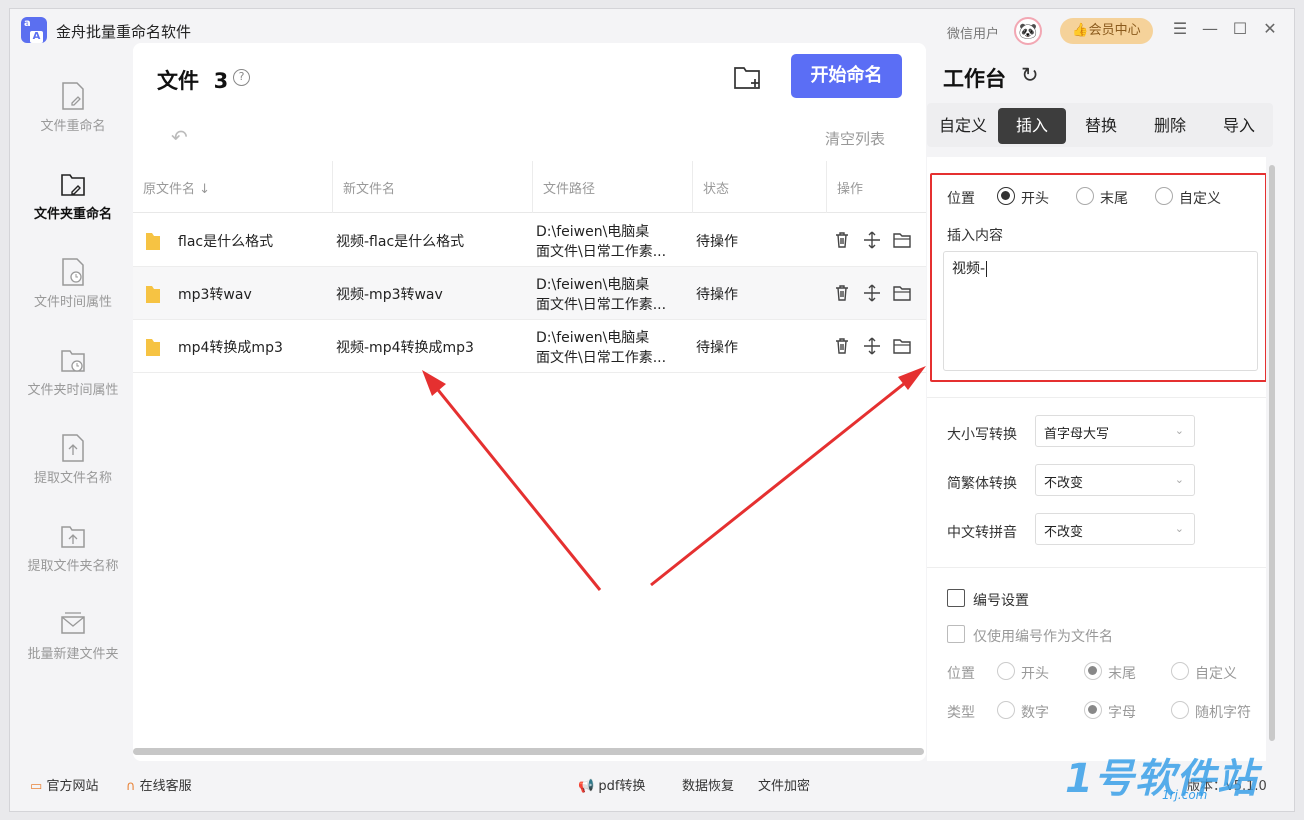  What do you see at coordinates (1122, 712) in the screenshot?
I see `type-letter-label: 字母` at bounding box center [1122, 712].